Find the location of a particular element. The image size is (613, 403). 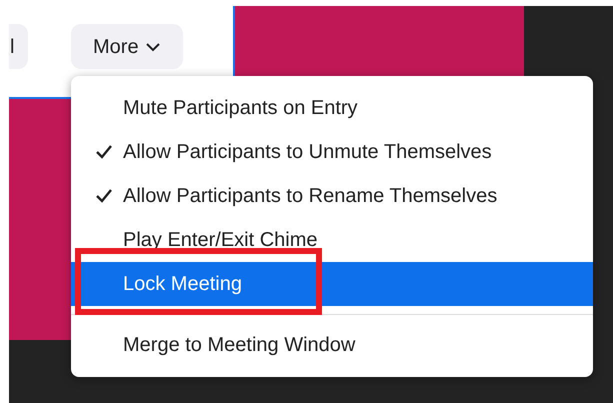

chevron-down-icon is located at coordinates (152, 47).